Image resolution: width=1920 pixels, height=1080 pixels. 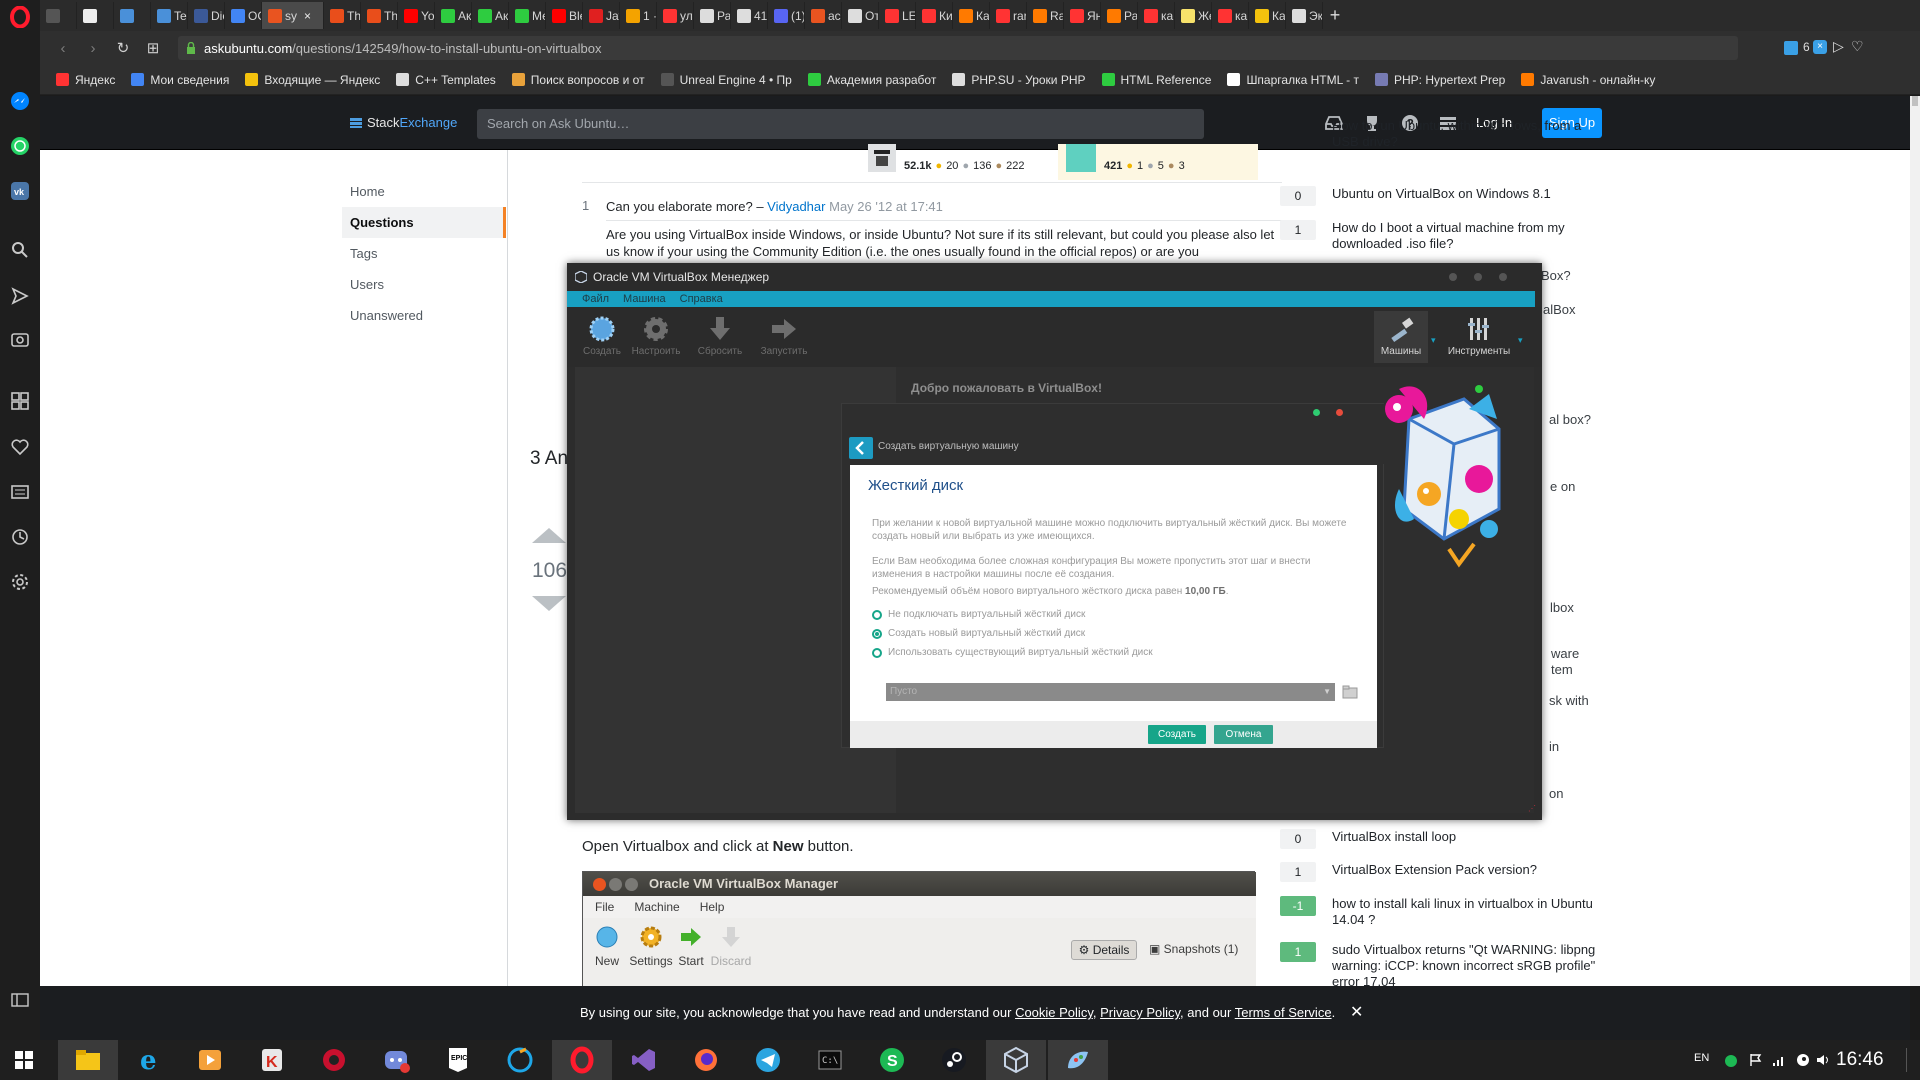 What do you see at coordinates (334, 1060) in the screenshot?
I see `game-app-icon` at bounding box center [334, 1060].